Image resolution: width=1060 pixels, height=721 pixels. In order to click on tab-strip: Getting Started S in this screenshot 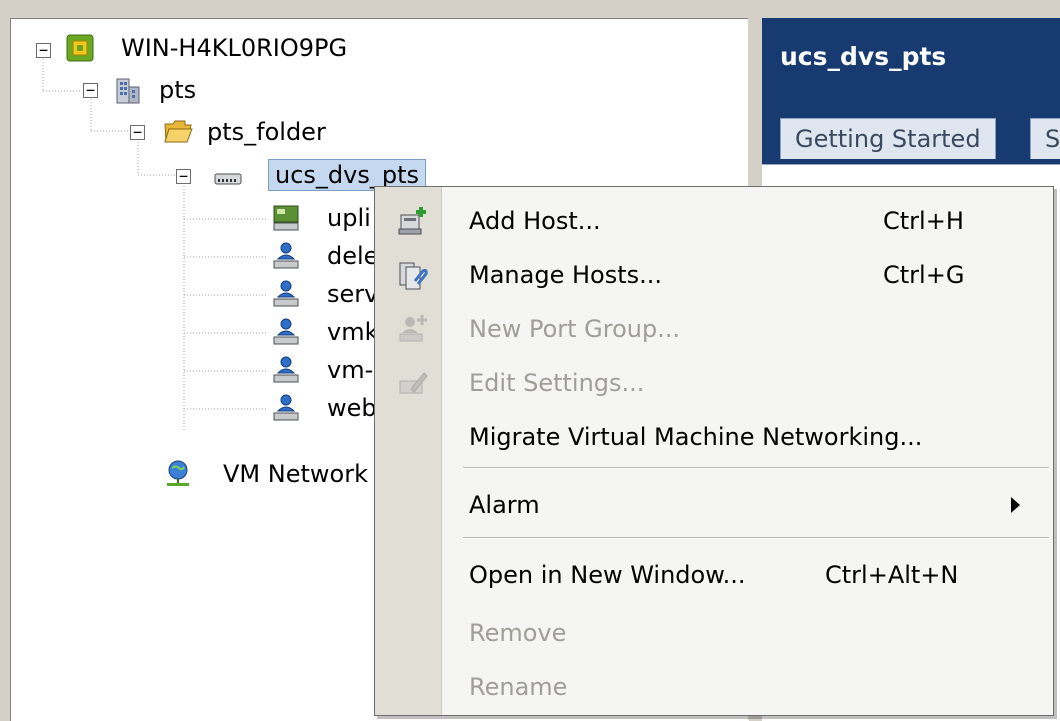, I will do `click(911, 126)`.